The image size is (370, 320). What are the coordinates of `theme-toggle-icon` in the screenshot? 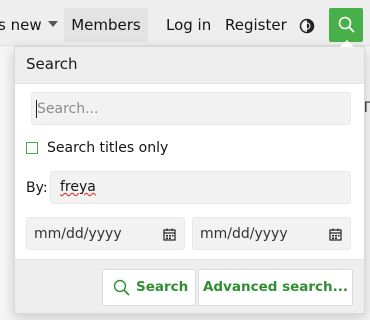 It's located at (307, 25).